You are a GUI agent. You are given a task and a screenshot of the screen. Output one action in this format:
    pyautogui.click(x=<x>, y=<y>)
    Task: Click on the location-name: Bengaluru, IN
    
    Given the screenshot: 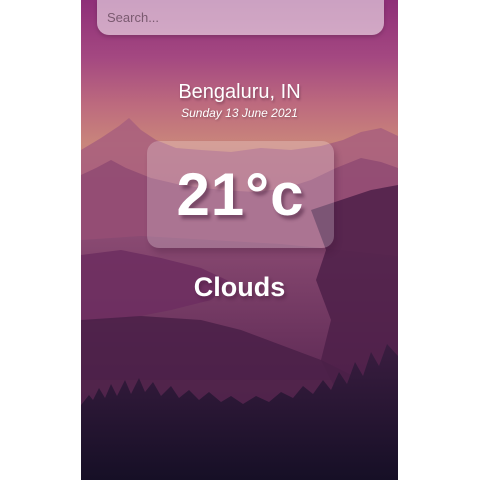 What is the action you would take?
    pyautogui.click(x=239, y=92)
    